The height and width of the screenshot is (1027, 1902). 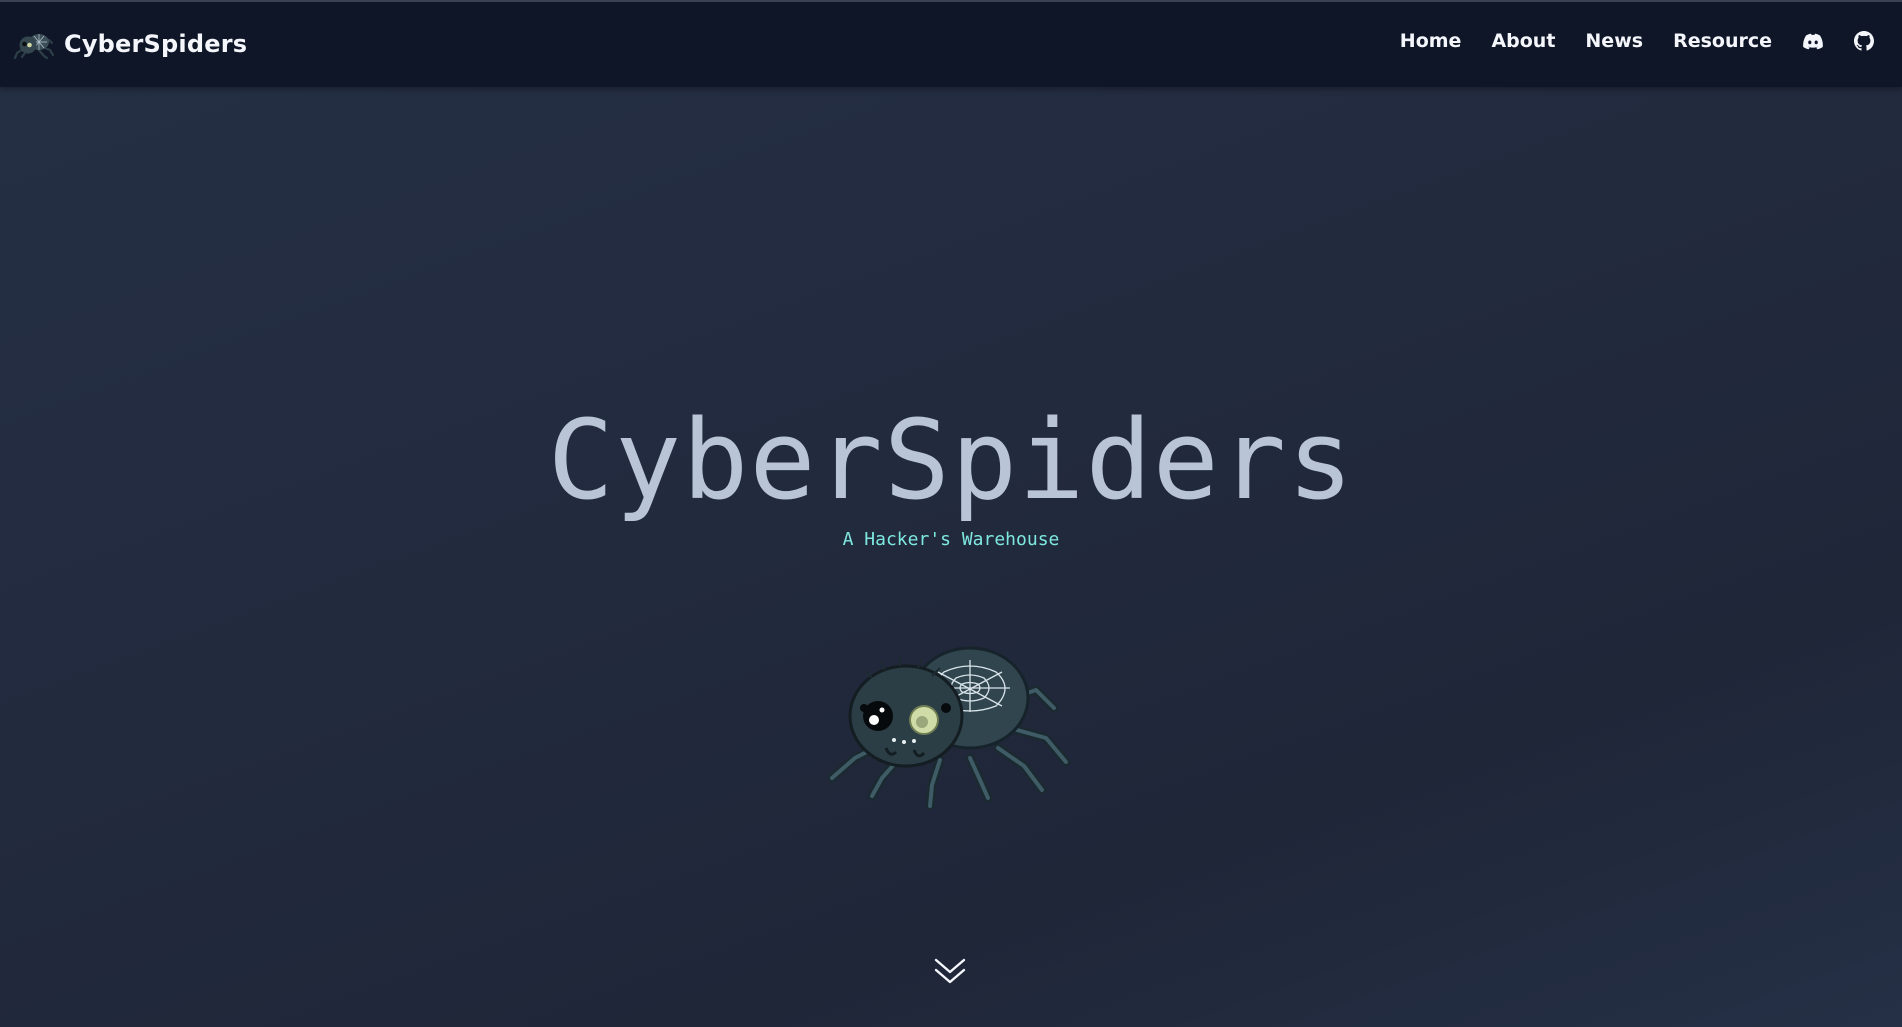 What do you see at coordinates (1722, 41) in the screenshot?
I see `nav-resource: Resource` at bounding box center [1722, 41].